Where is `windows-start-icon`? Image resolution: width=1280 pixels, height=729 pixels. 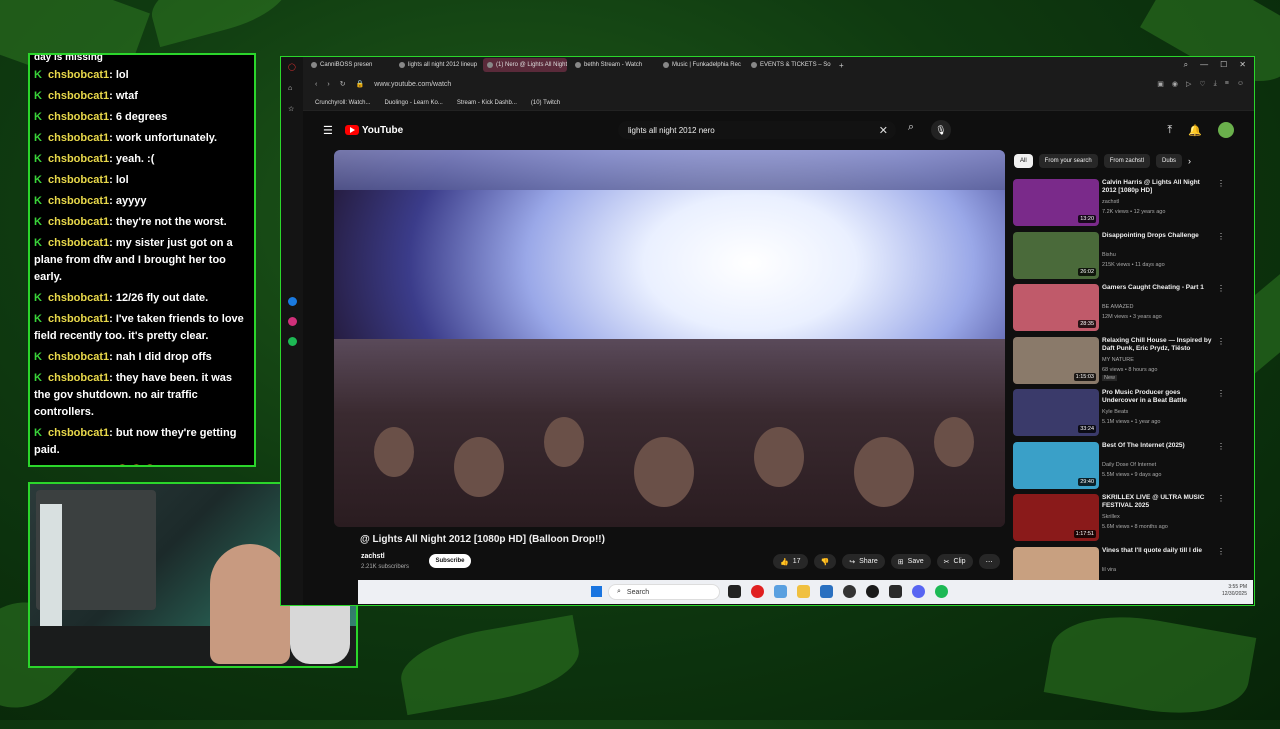
windows-start-icon is located at coordinates (596, 591).